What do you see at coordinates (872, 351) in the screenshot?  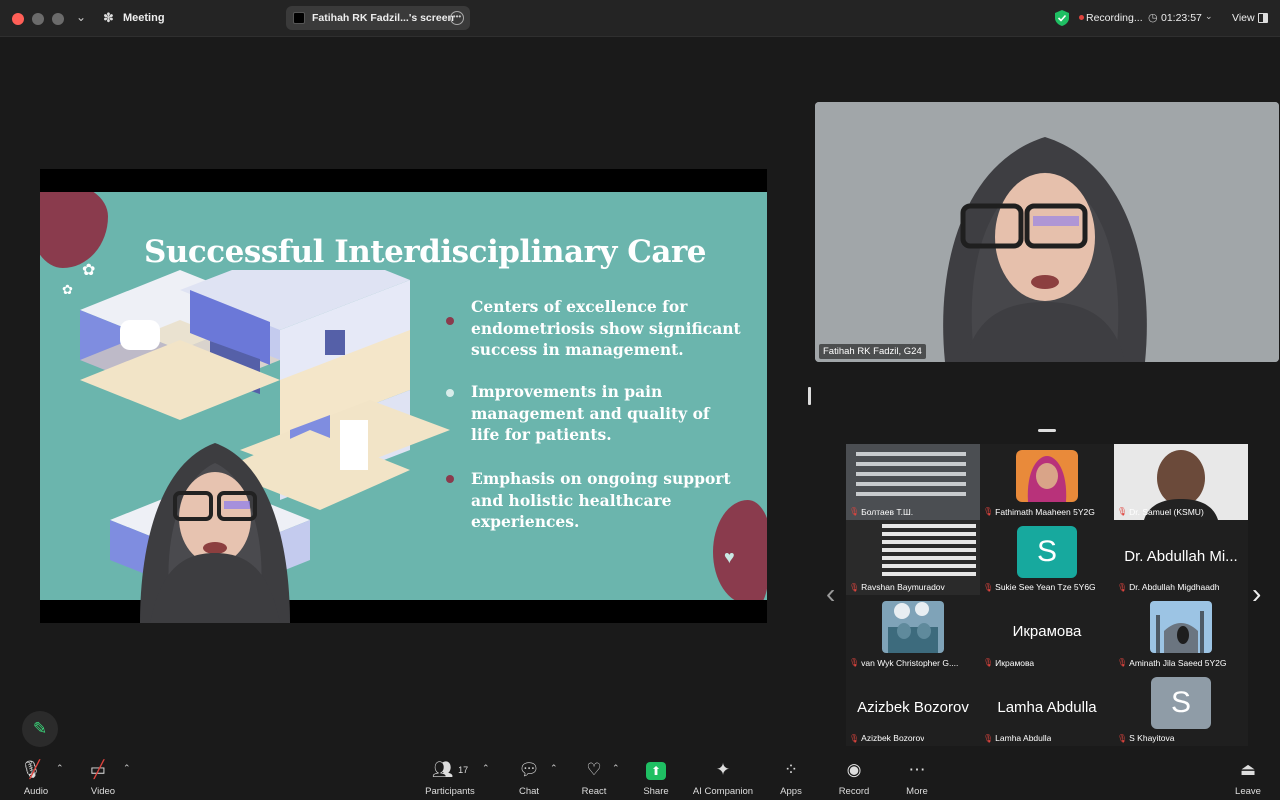 I see `participant-name-tag: Fatihah RK Fadzil, G24` at bounding box center [872, 351].